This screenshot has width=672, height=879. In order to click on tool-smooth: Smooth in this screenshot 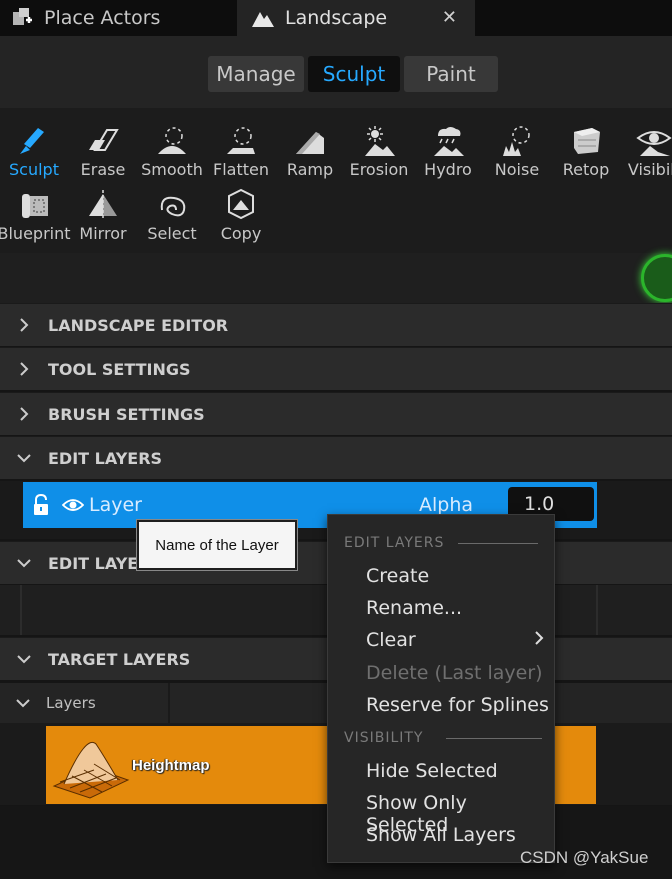, I will do `click(172, 150)`.